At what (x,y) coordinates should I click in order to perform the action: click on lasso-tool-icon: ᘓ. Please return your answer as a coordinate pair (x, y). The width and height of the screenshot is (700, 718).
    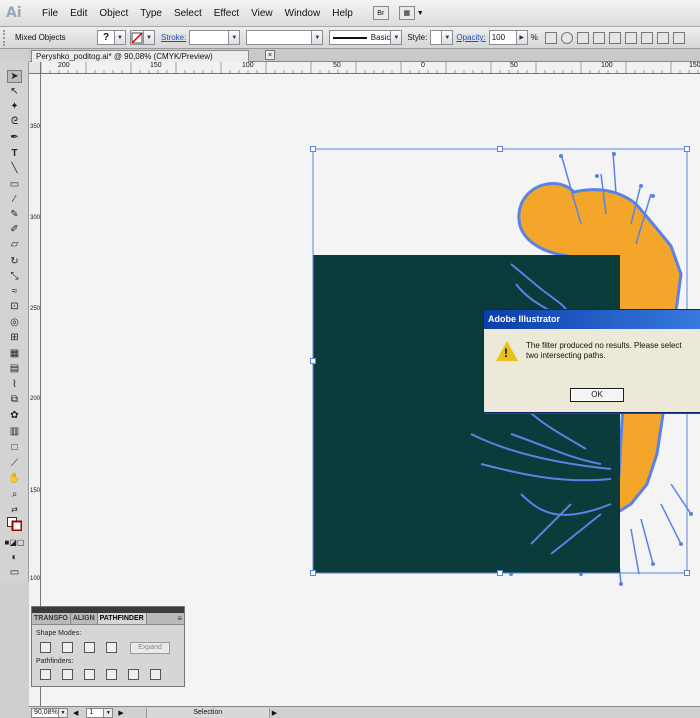
    Looking at the image, I should click on (14, 121).